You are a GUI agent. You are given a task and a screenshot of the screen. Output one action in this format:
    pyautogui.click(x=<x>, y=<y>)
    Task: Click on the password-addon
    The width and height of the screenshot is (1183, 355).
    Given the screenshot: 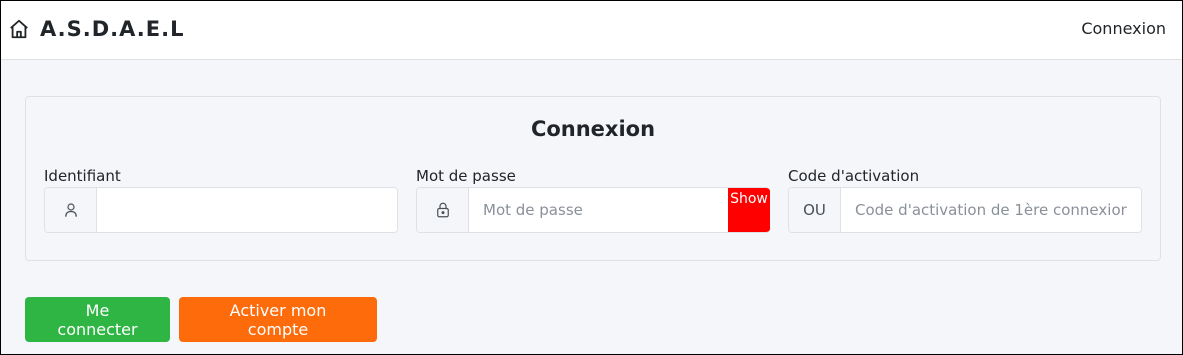 What is the action you would take?
    pyautogui.click(x=443, y=210)
    